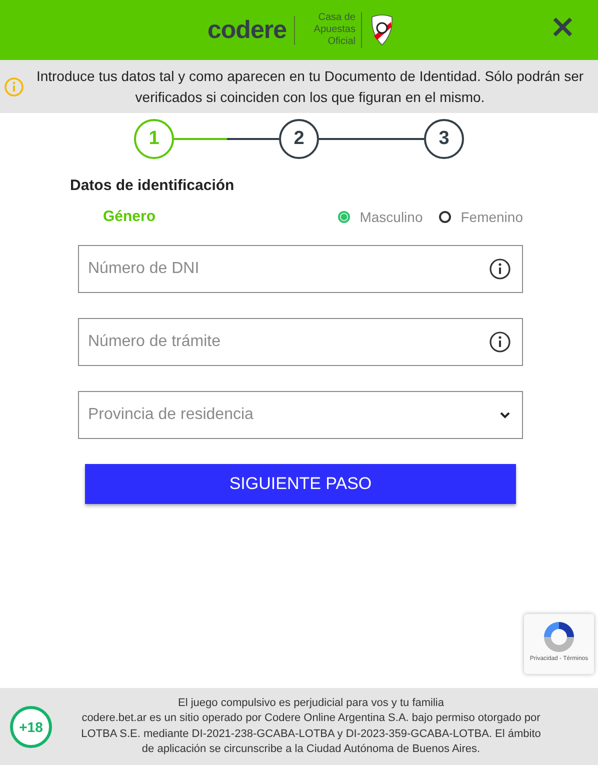 This screenshot has width=598, height=773. Describe the element at coordinates (129, 216) in the screenshot. I see `gender-label: Género` at that location.